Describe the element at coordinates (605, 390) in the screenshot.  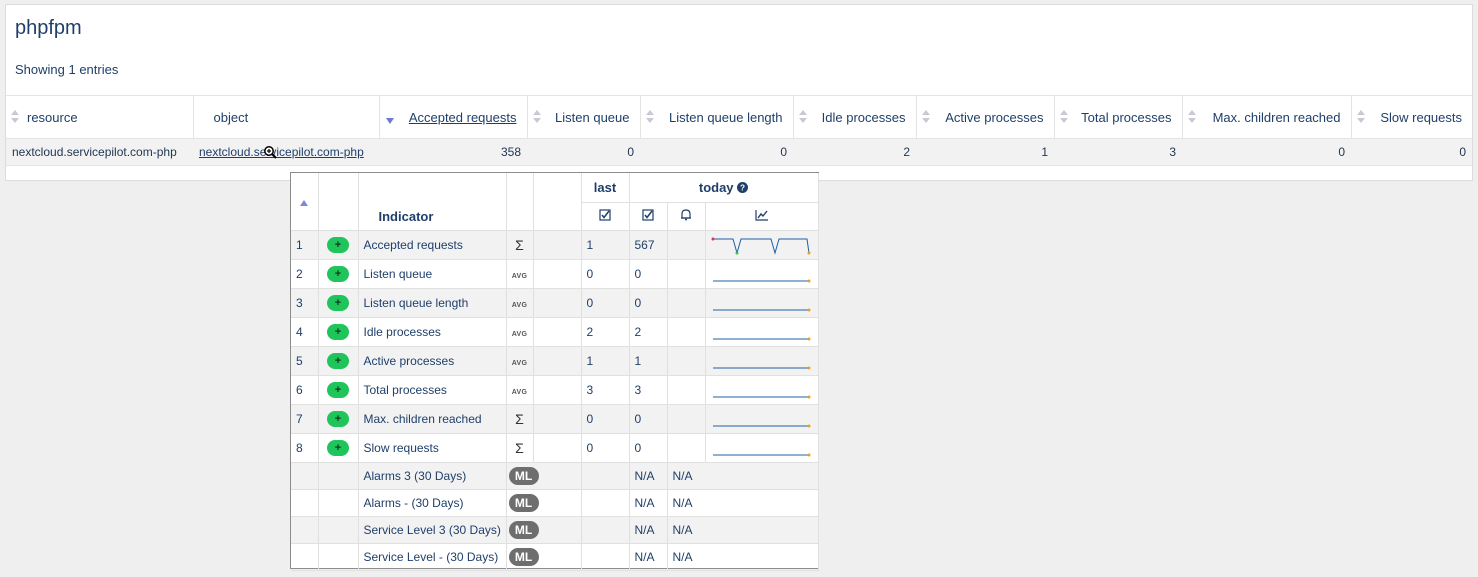
I see `indicator-last: 3` at that location.